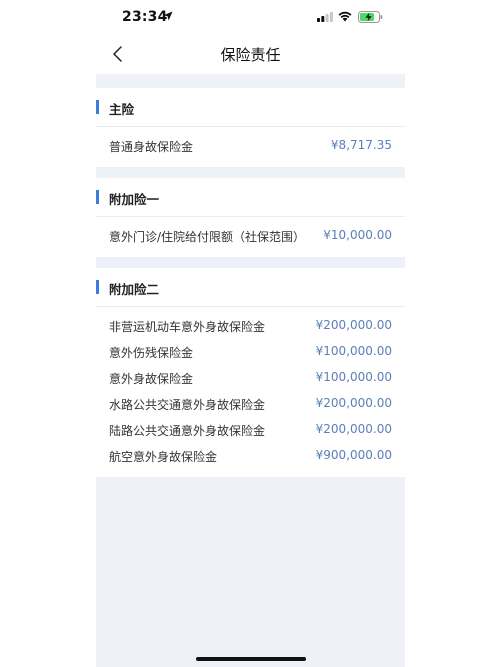  I want to click on coverage-row: 意外身故保险金 ¥100,000.00, so click(250, 378).